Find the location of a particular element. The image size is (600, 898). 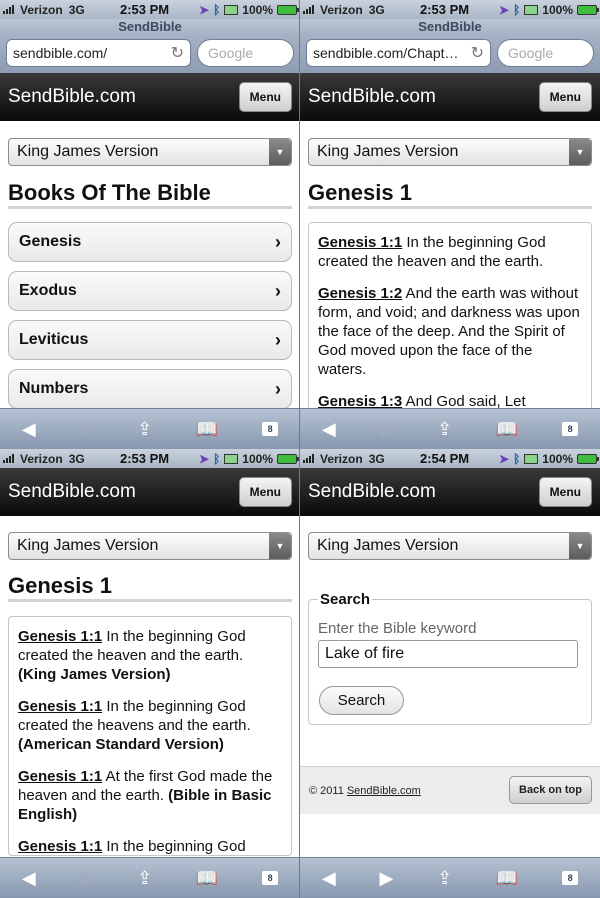

book-label: Exodus is located at coordinates (48, 290).